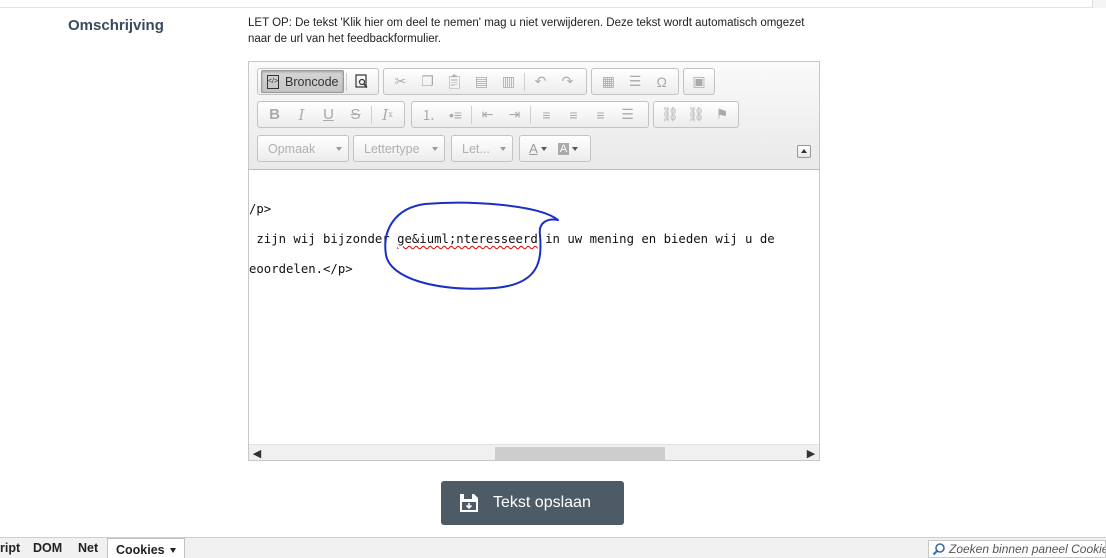 The image size is (1106, 558). I want to click on panel-search-input: Zoeken binnen paneel Cookies, so click(1017, 549).